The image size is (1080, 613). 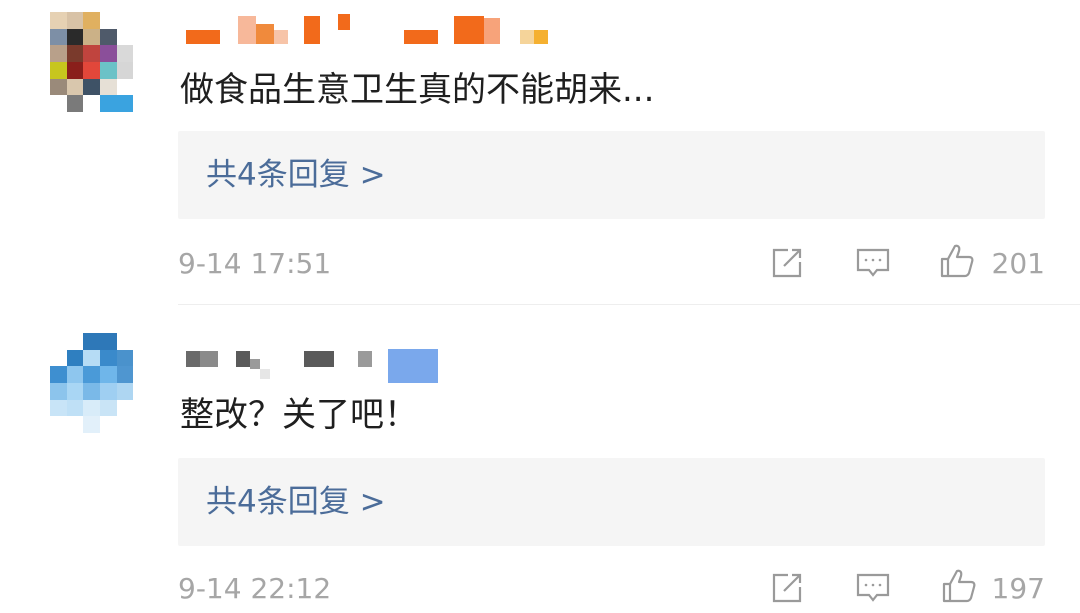 I want to click on timestamp: 9-14 22:12, so click(x=255, y=588).